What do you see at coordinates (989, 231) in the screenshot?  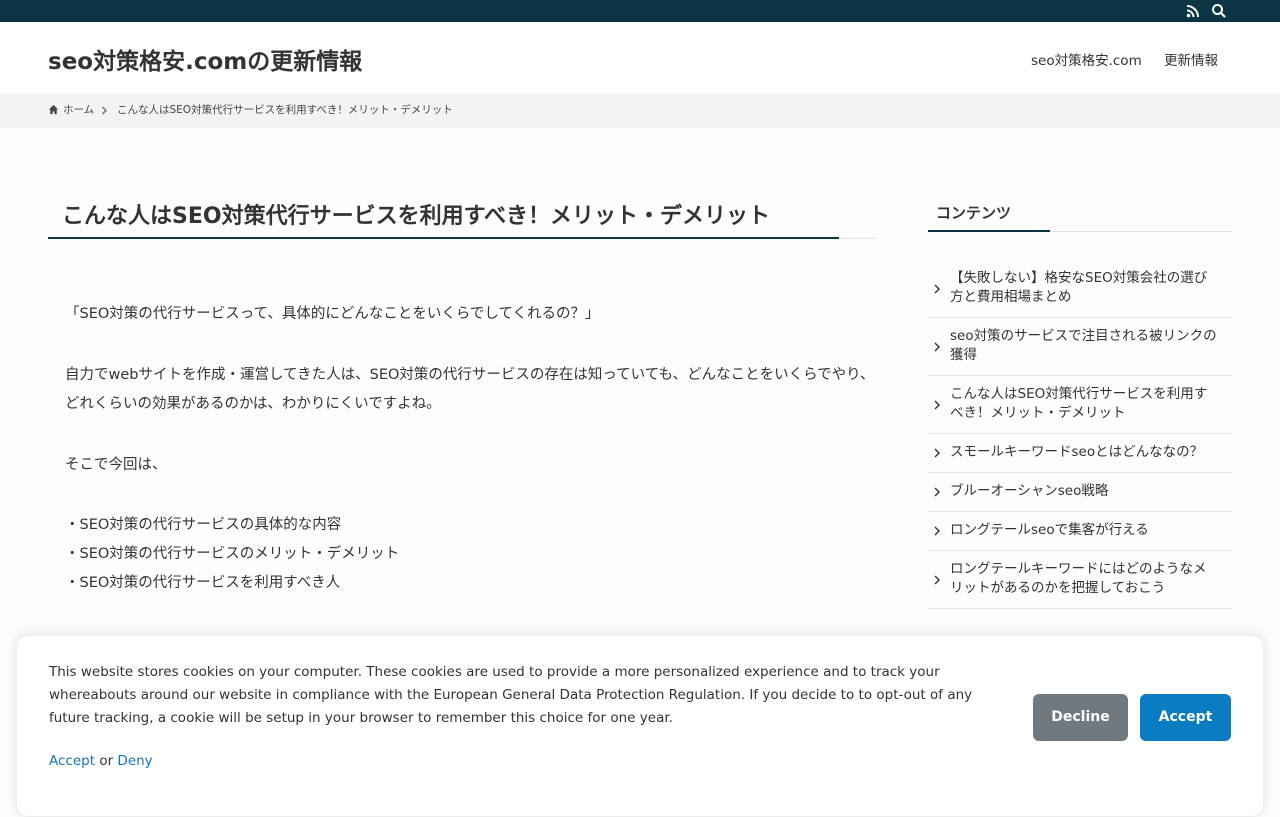 I see `sidebar-heading-underline` at bounding box center [989, 231].